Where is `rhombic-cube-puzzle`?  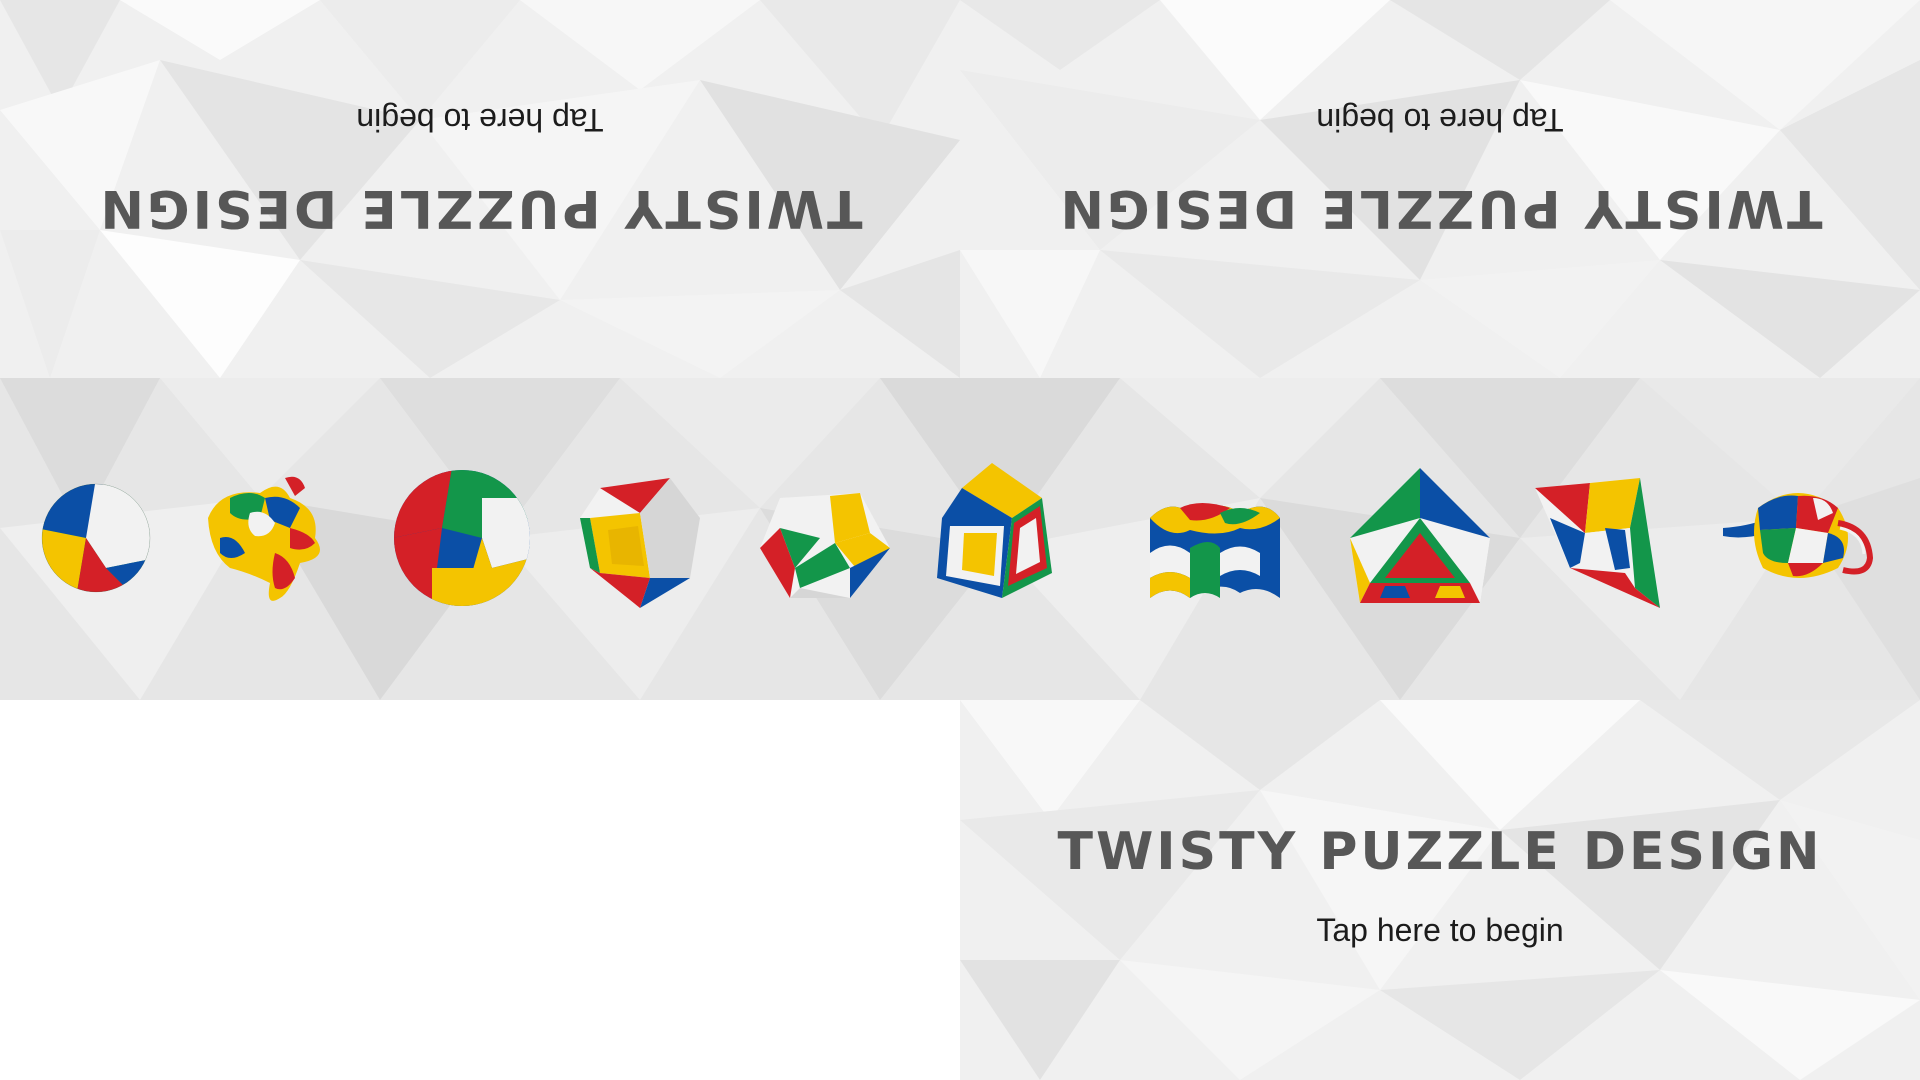
rhombic-cube-puzzle is located at coordinates (640, 538).